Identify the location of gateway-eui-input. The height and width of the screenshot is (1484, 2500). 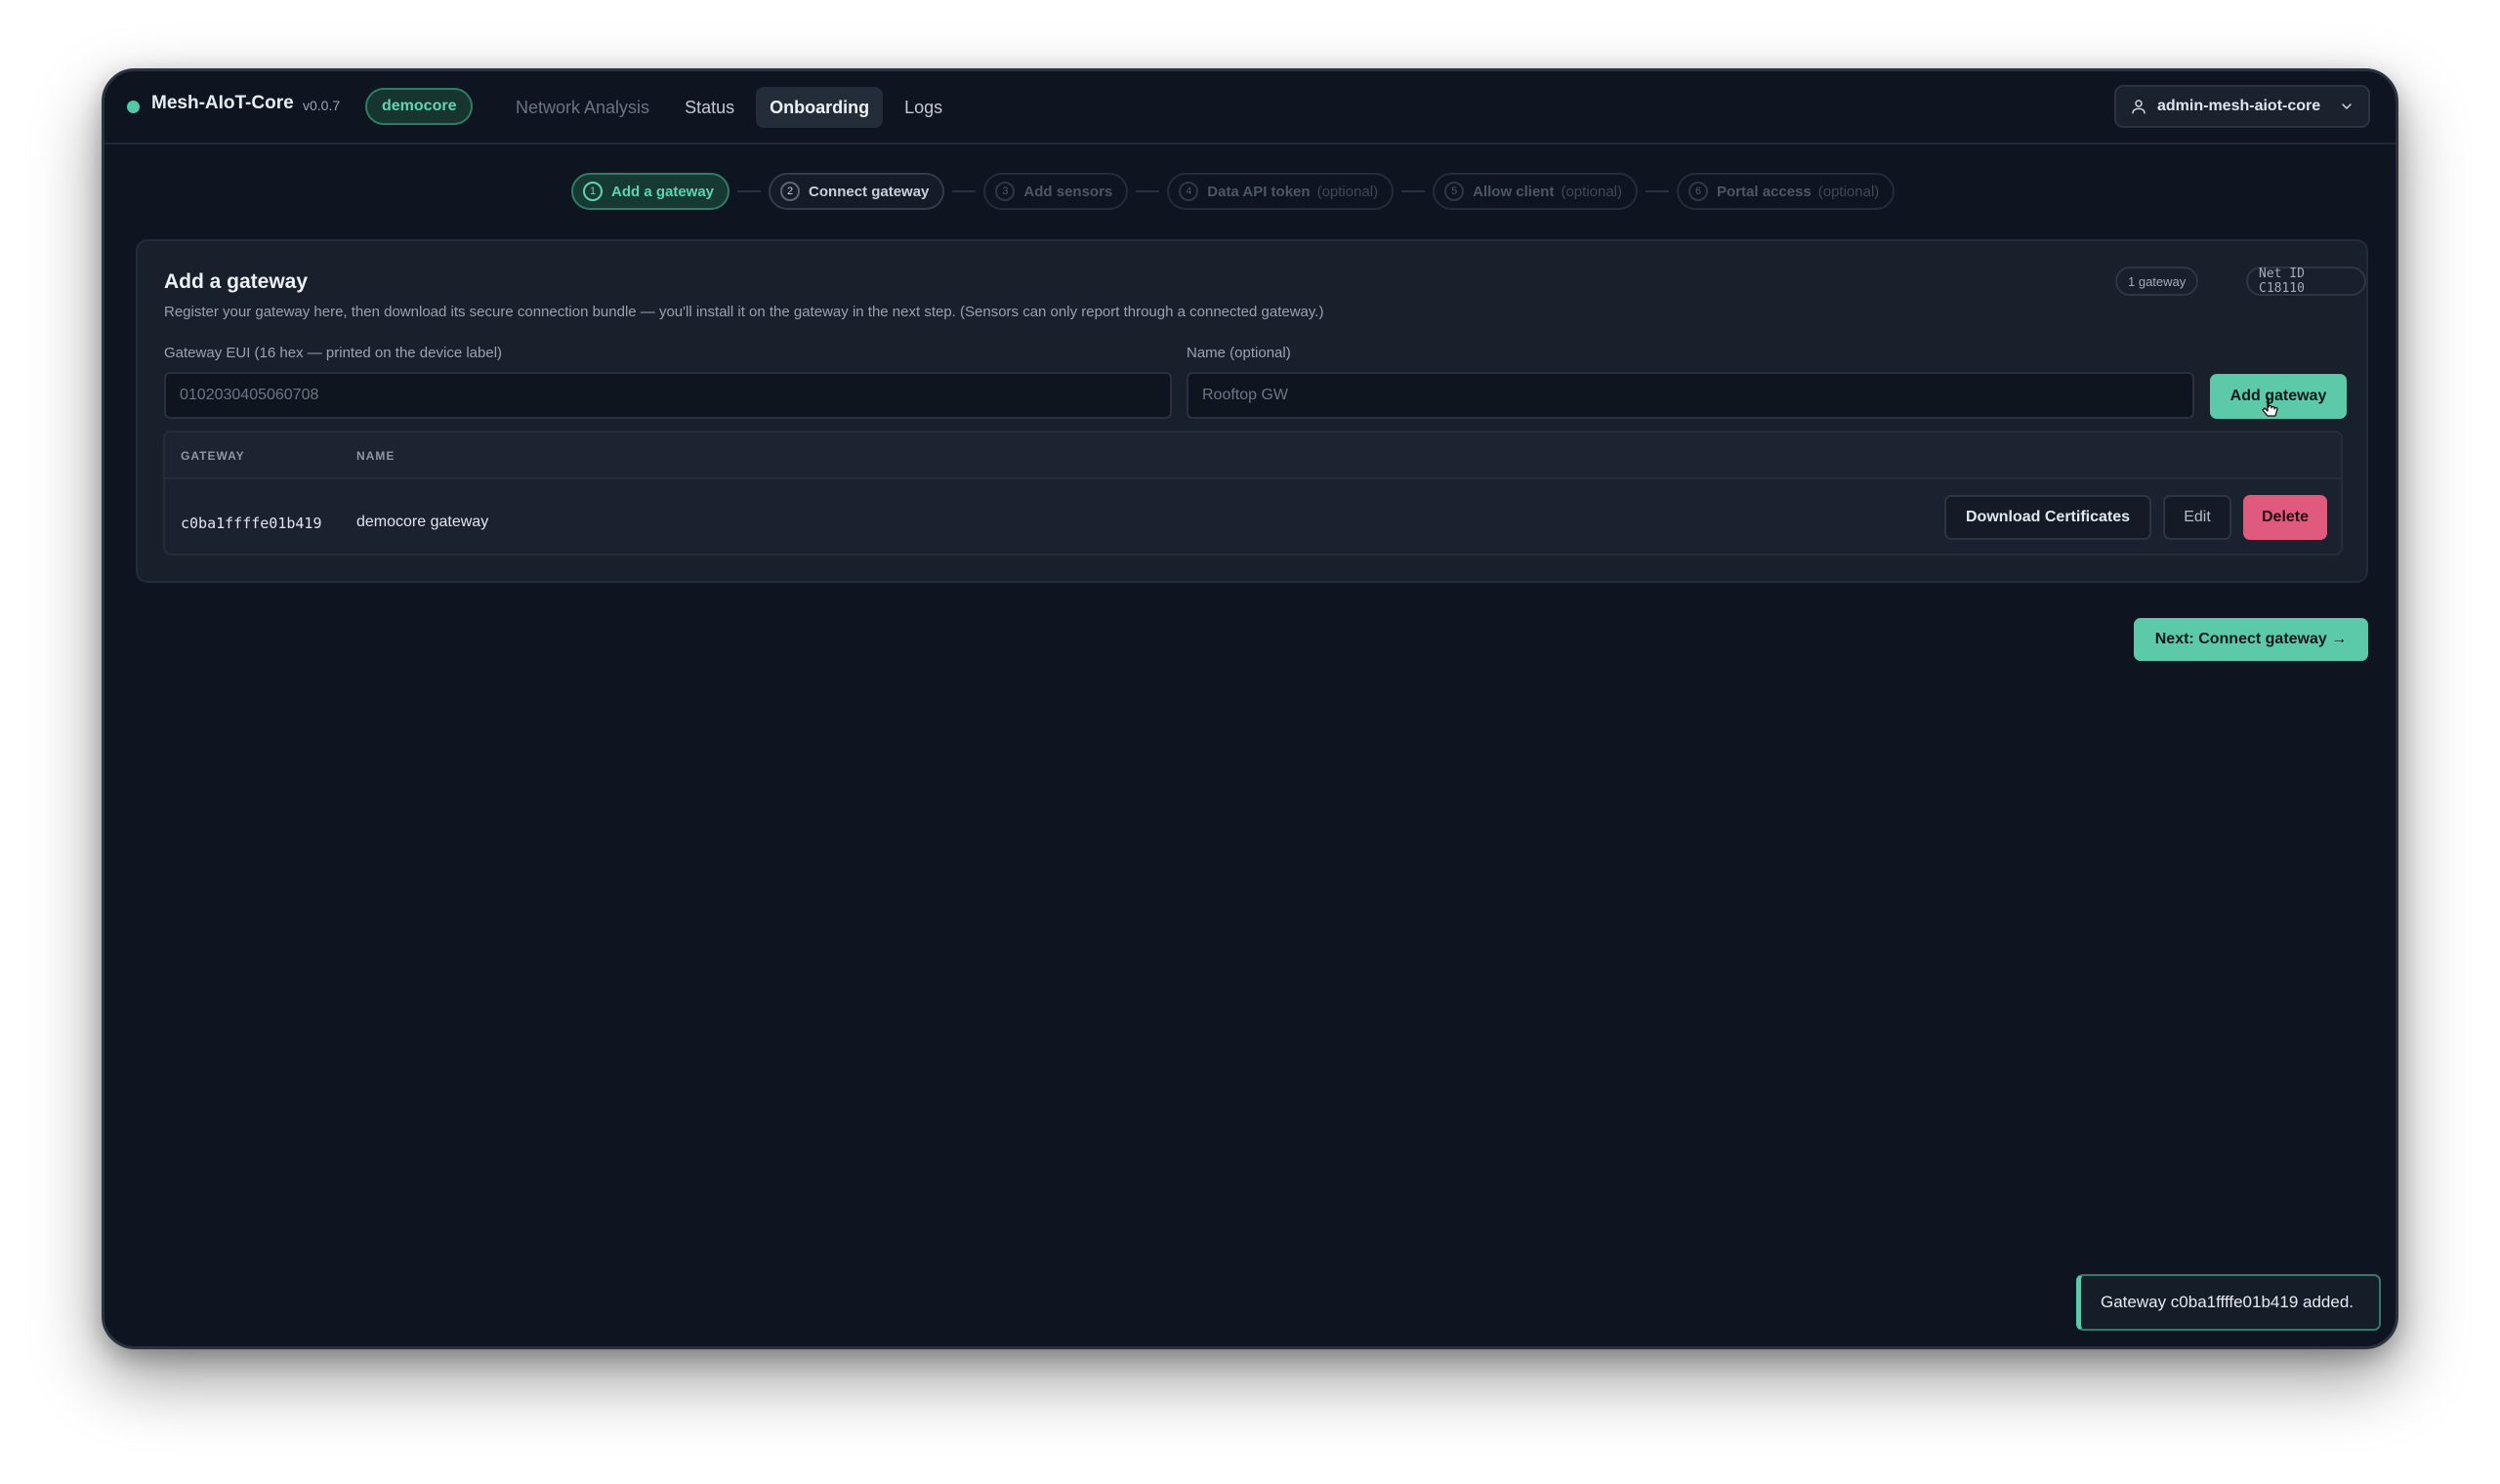
(668, 396).